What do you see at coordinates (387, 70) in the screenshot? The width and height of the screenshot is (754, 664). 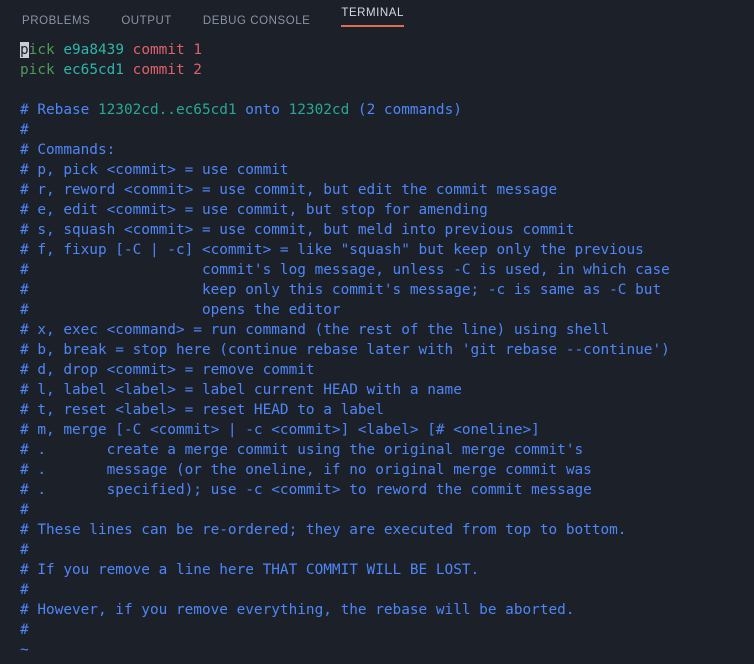 I see `terminal-line: pick ec65cd1 commit 2` at bounding box center [387, 70].